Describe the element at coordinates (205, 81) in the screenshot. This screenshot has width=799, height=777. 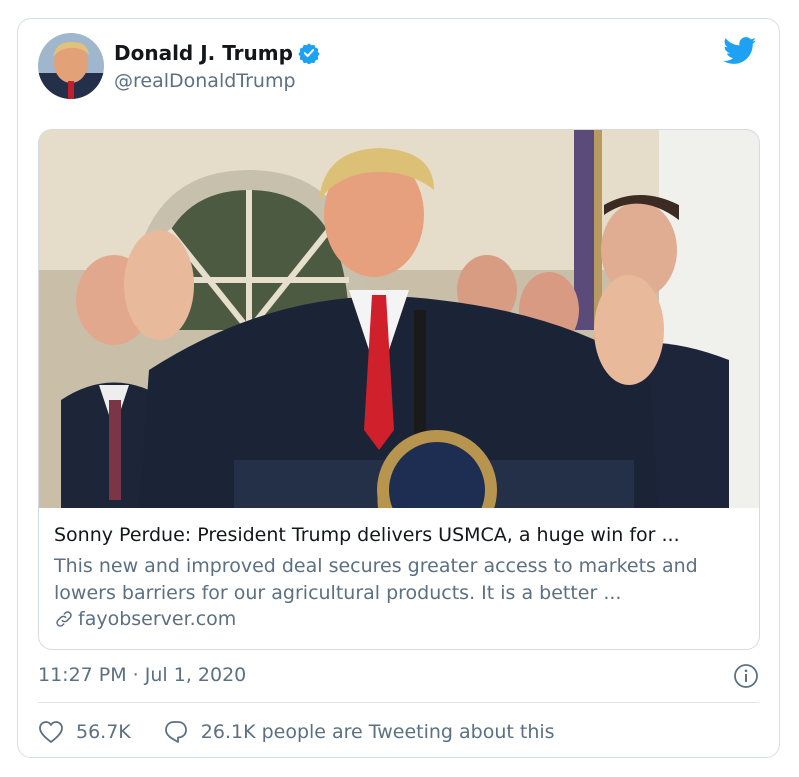
I see `author-handle: @realDonaldTrump` at that location.